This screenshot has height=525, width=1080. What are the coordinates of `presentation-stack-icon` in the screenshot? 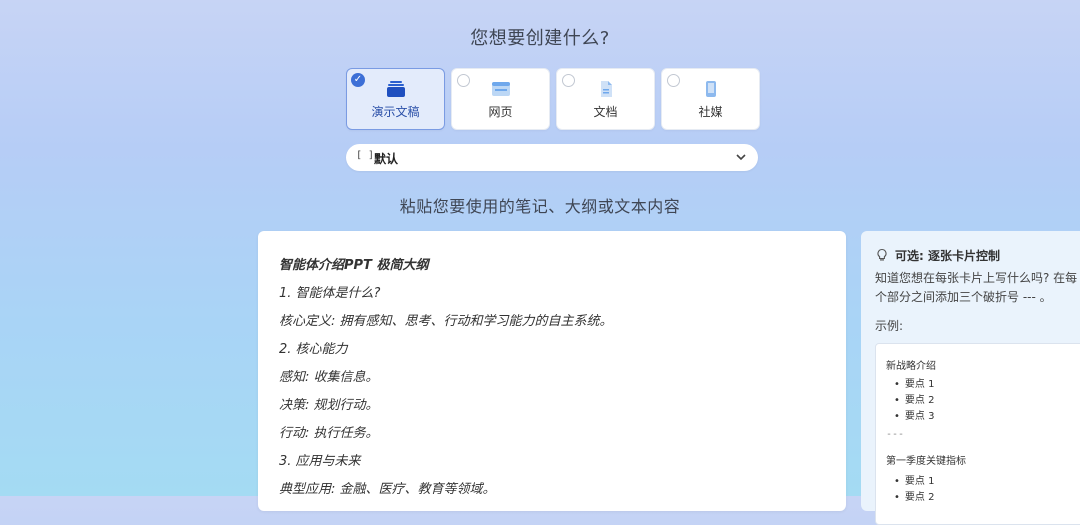 It's located at (395, 91).